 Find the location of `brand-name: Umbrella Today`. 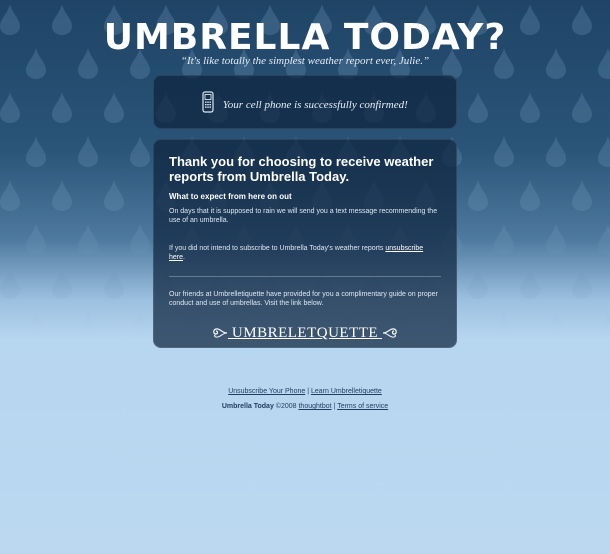

brand-name: Umbrella Today is located at coordinates (247, 406).